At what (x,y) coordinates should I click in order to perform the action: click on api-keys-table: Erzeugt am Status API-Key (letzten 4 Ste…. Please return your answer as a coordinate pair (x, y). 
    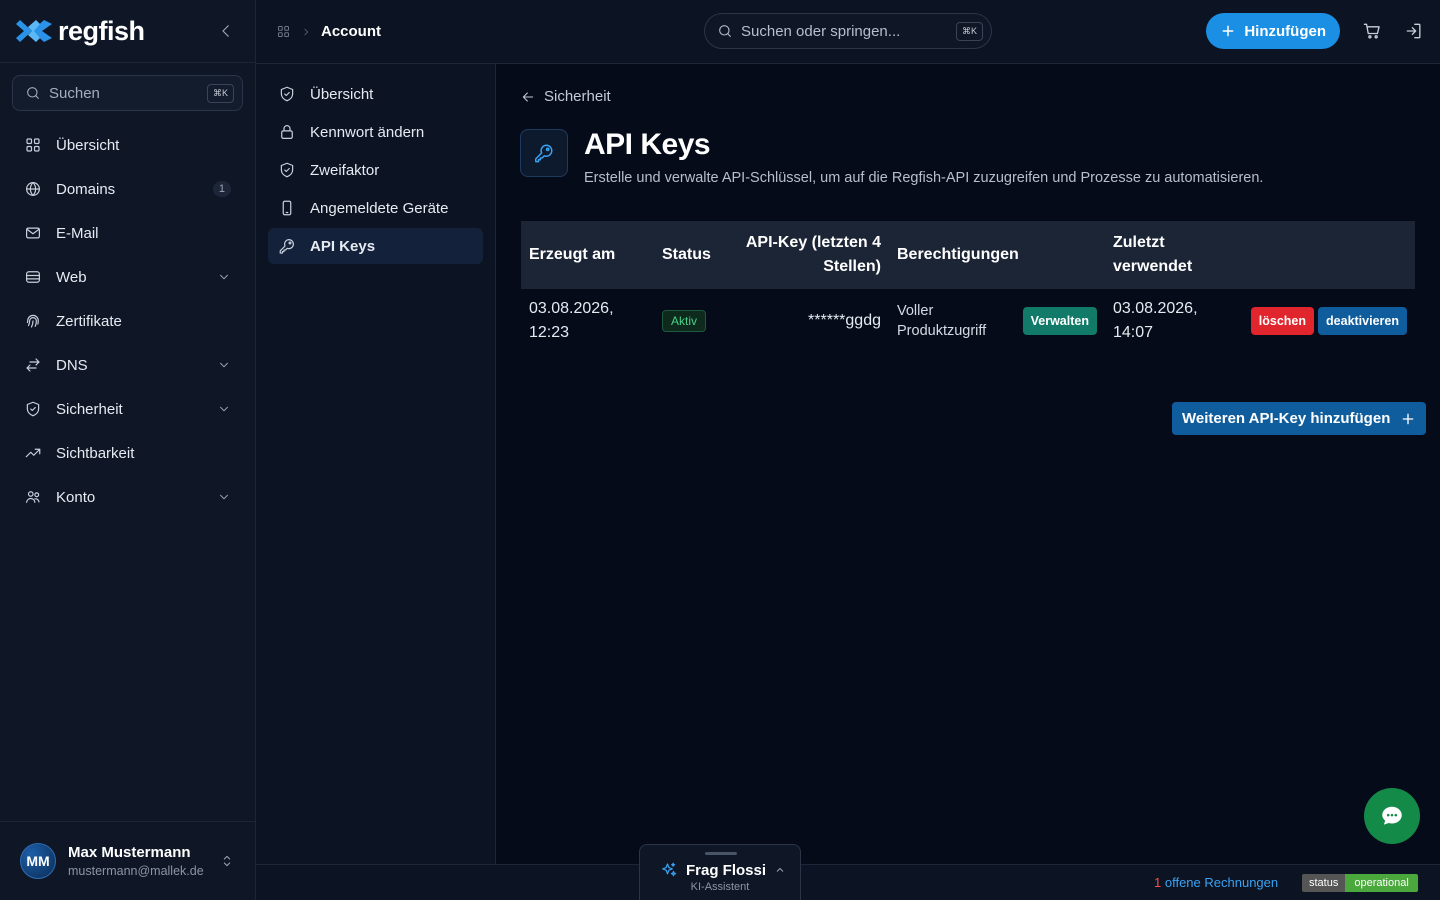
    Looking at the image, I should click on (968, 287).